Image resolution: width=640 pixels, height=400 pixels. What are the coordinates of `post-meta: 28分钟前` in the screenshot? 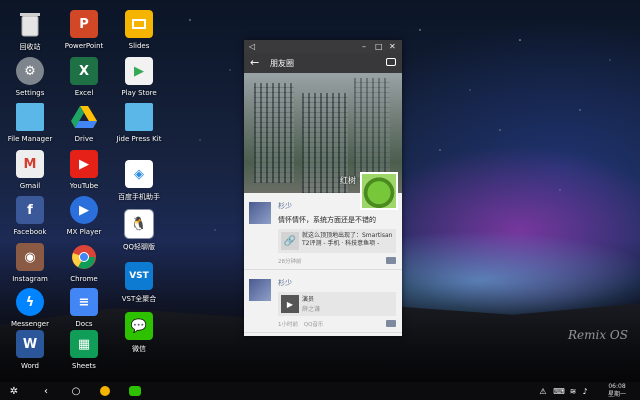 It's located at (337, 261).